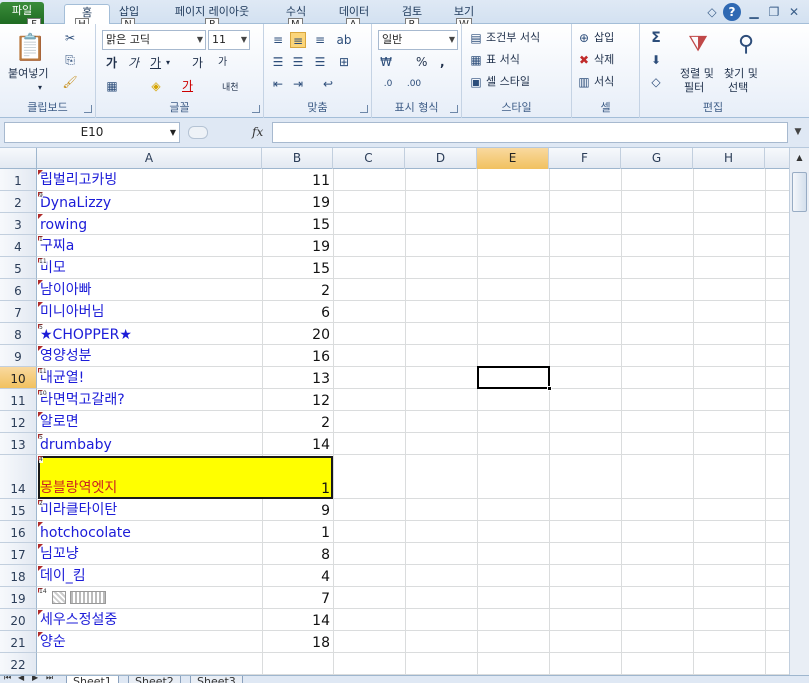 This screenshot has width=809, height=683. I want to click on conditional-format-button: 조건부 서식, so click(513, 38).